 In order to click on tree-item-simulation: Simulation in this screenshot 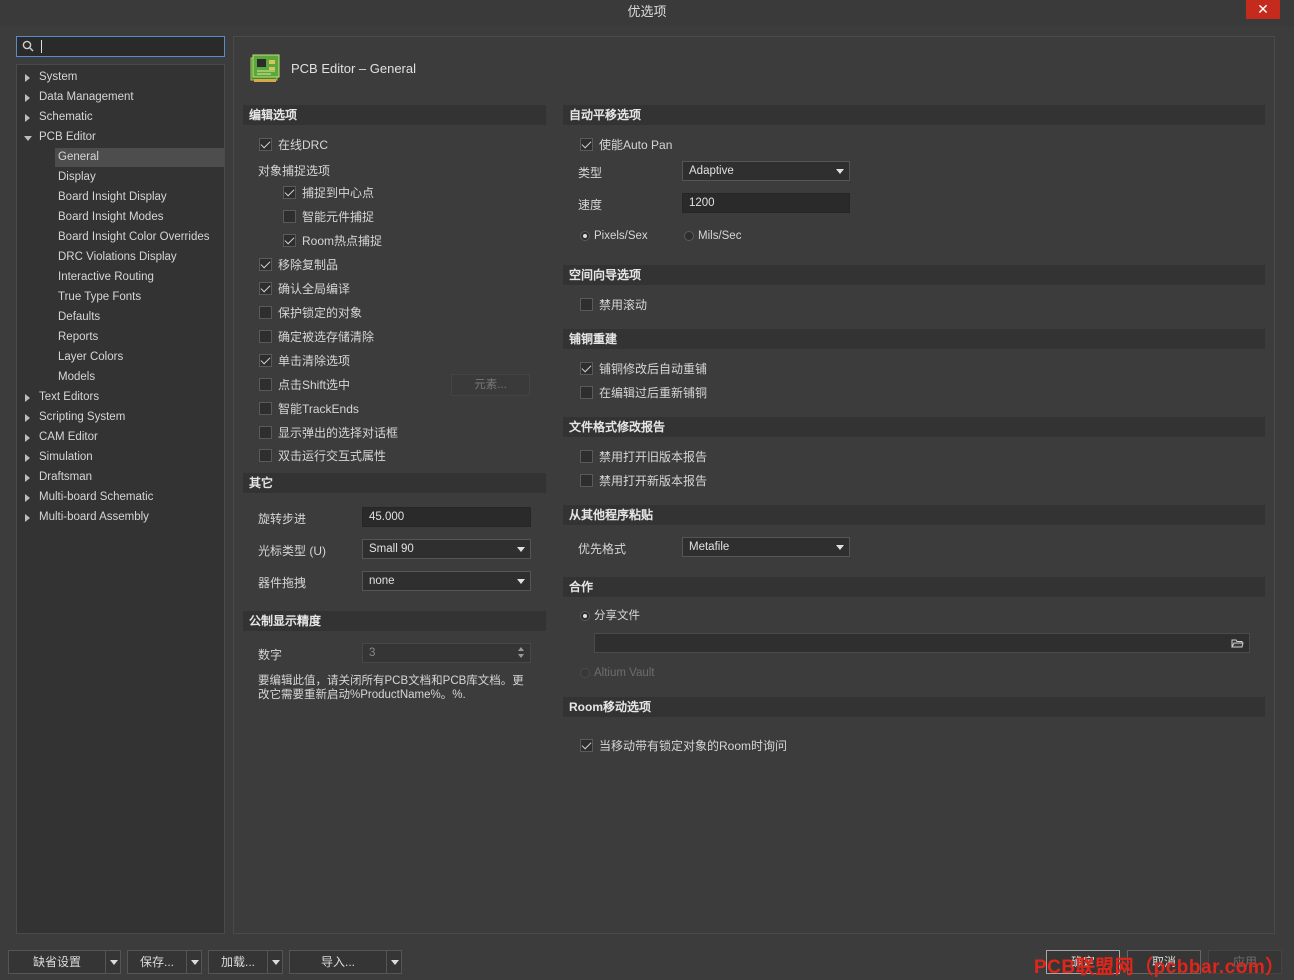, I will do `click(120, 457)`.